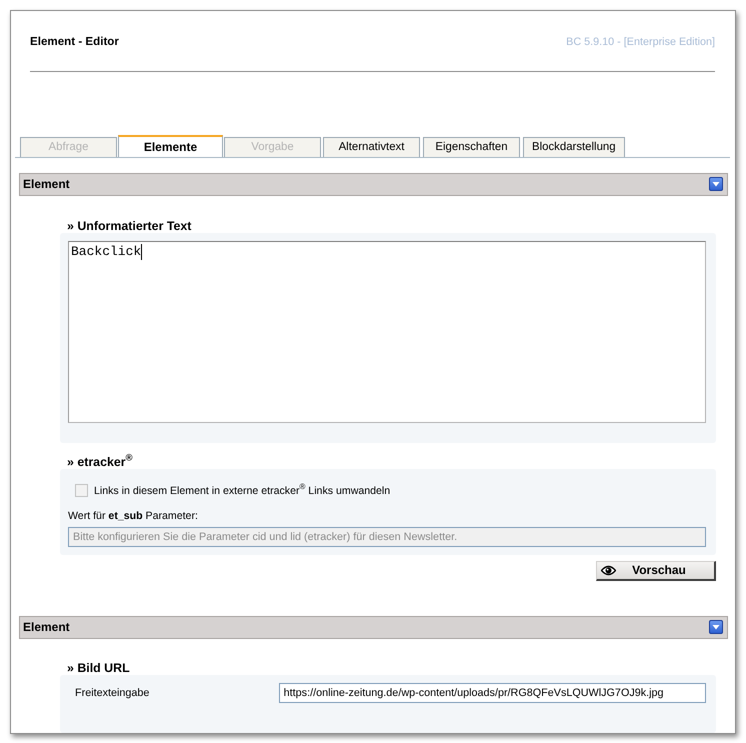  Describe the element at coordinates (608, 570) in the screenshot. I see `eye-icon` at that location.